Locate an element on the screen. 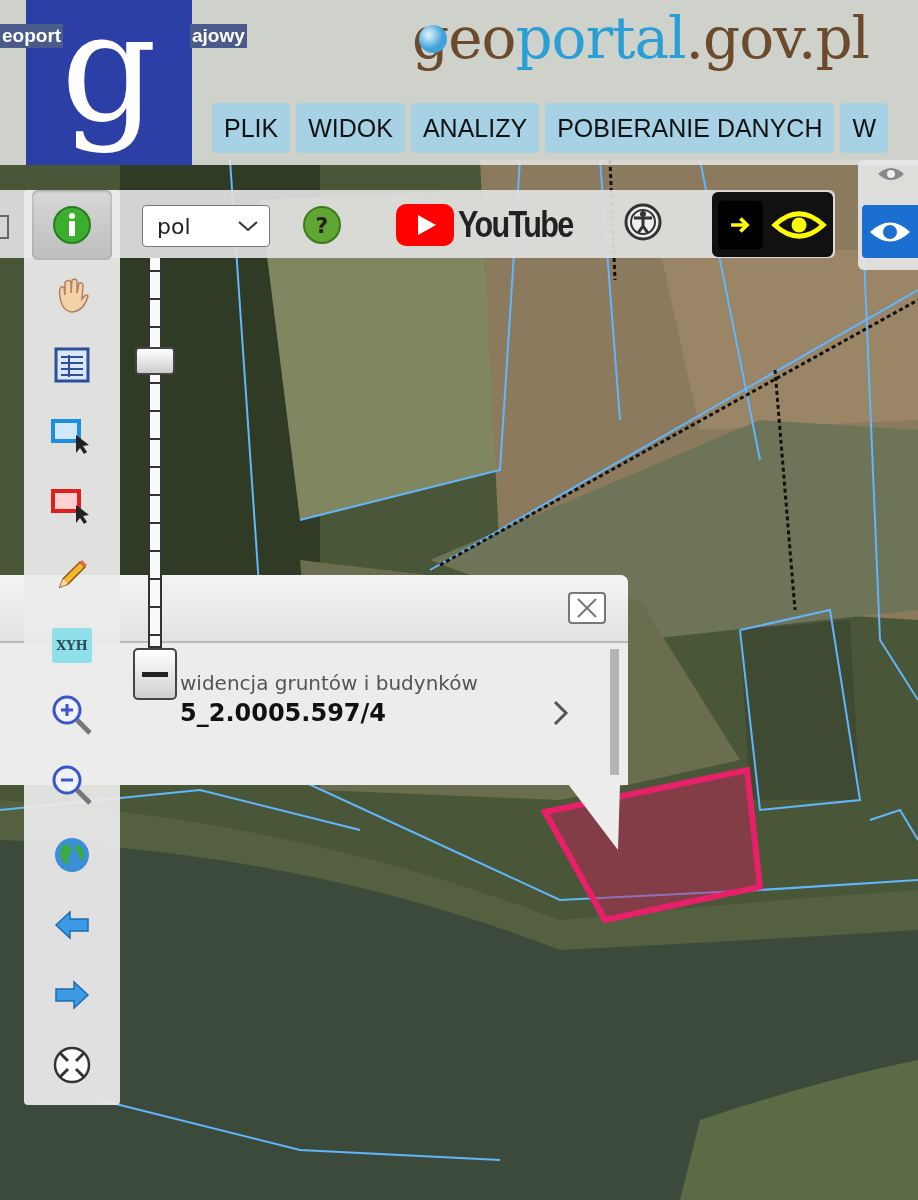 The width and height of the screenshot is (918, 1200). layer-name: widencja gruntów i budynków is located at coordinates (329, 683).